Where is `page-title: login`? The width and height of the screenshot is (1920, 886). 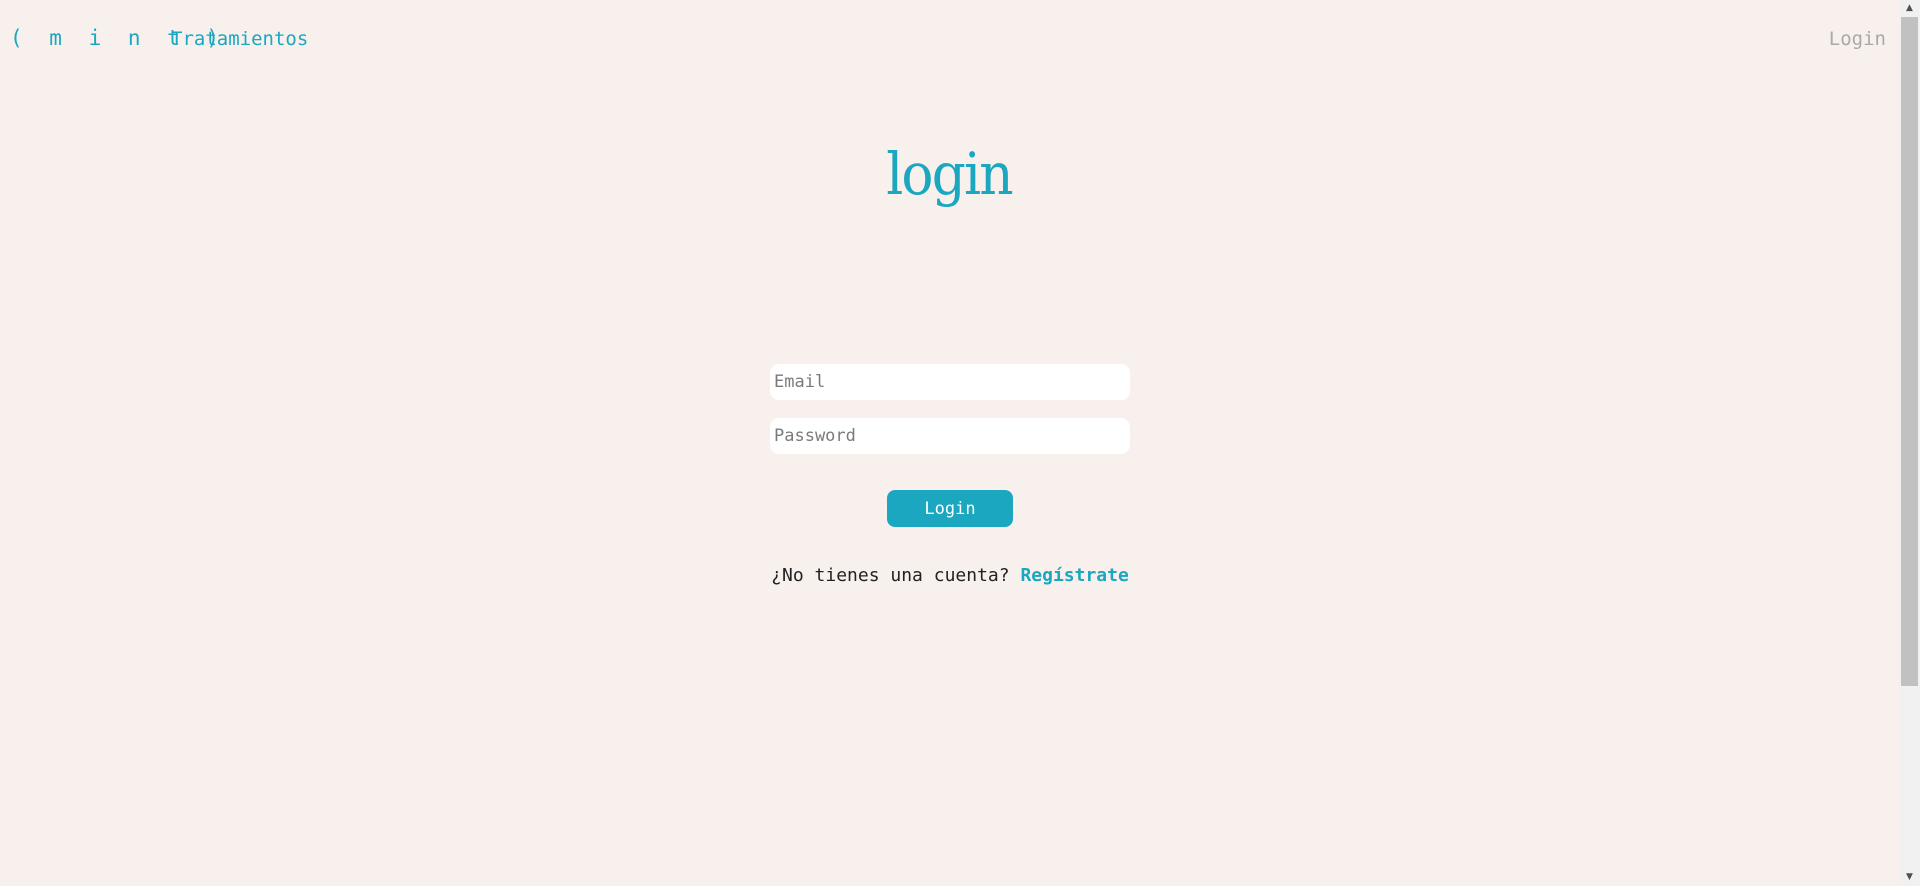 page-title: login is located at coordinates (949, 174).